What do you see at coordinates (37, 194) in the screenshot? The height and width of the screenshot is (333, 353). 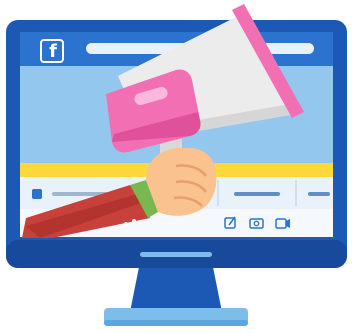 I see `profile-avatar` at bounding box center [37, 194].